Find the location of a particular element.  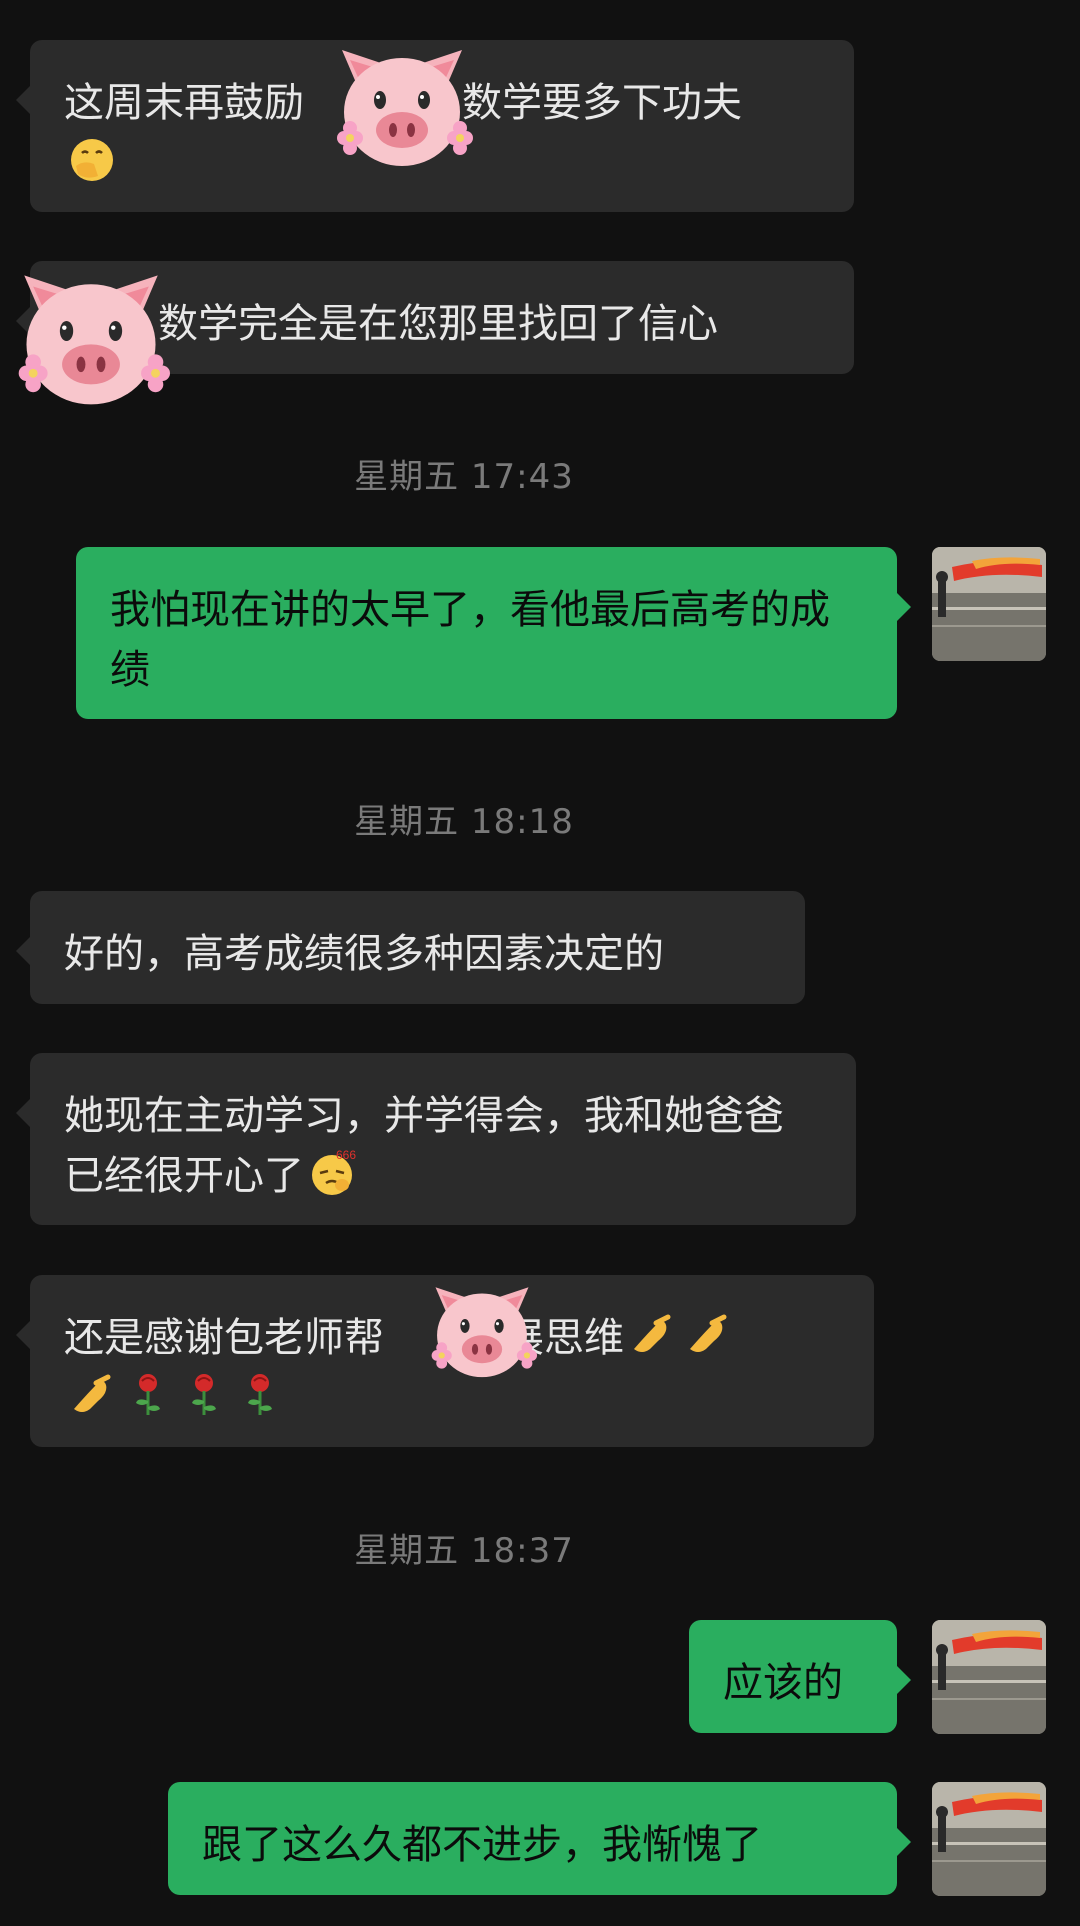

message-text-part-1: 还是感谢包老师帮 is located at coordinates (224, 1338).